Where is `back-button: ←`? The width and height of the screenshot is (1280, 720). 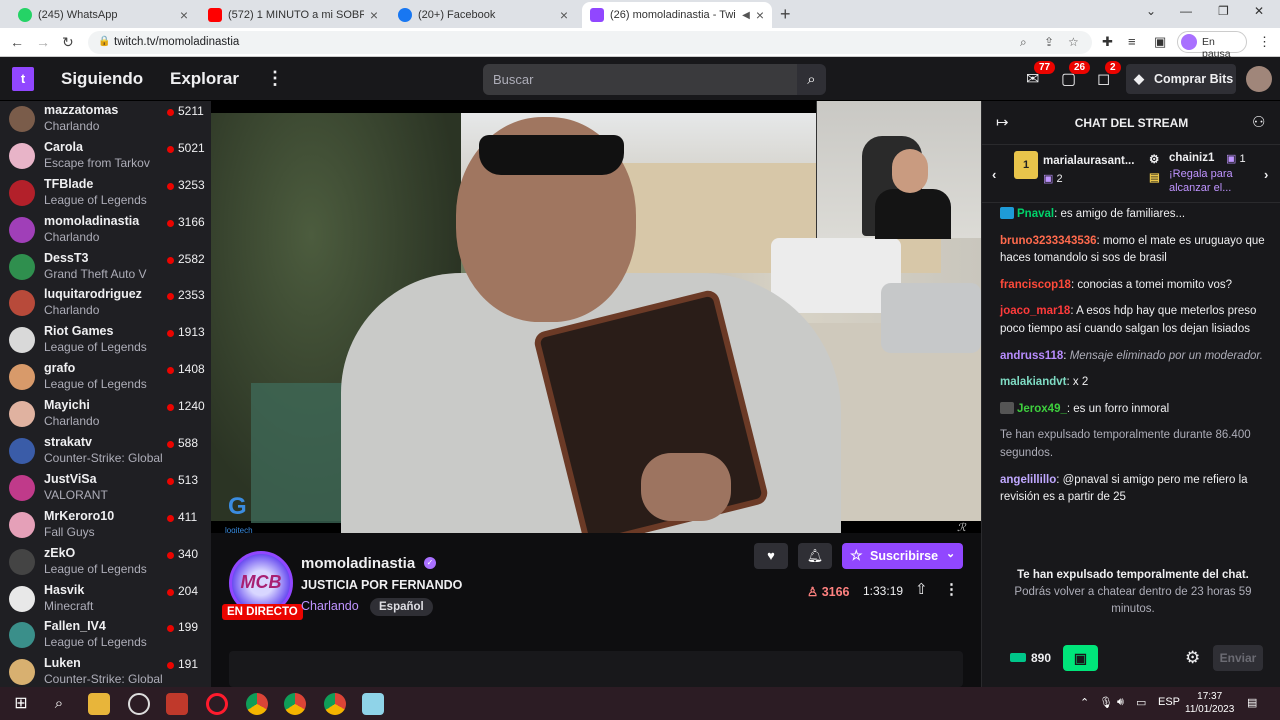 back-button: ← is located at coordinates (17, 42).